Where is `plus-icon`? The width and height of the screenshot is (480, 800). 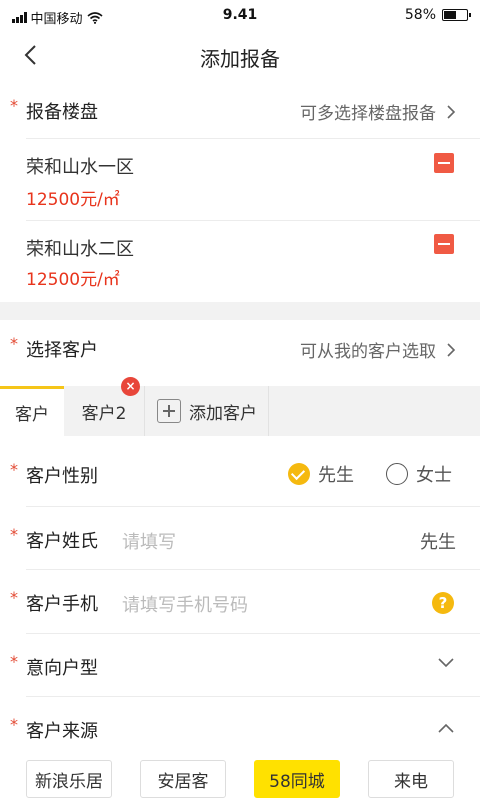
plus-icon is located at coordinates (169, 411).